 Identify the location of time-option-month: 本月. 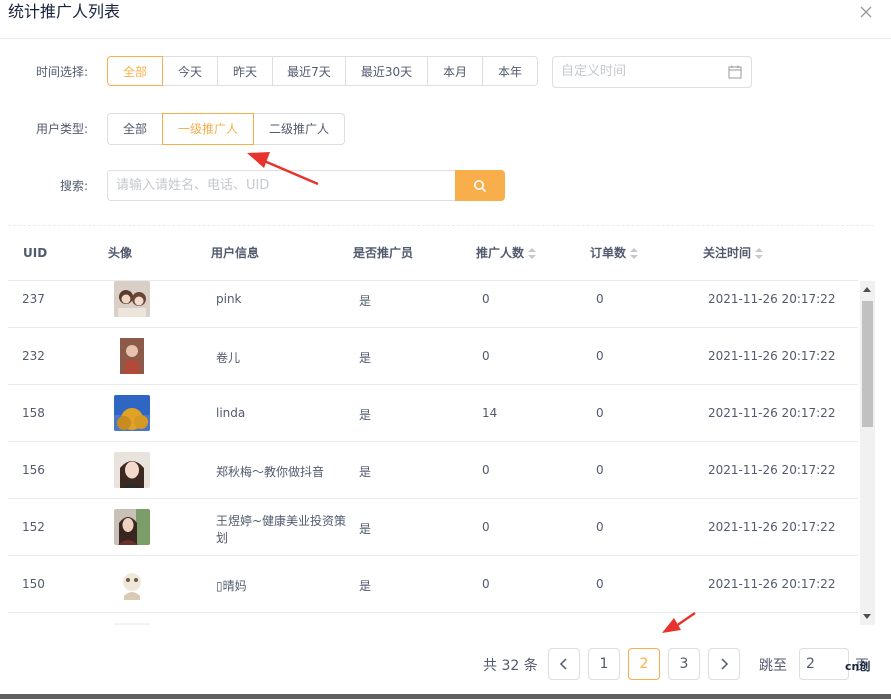
(455, 71).